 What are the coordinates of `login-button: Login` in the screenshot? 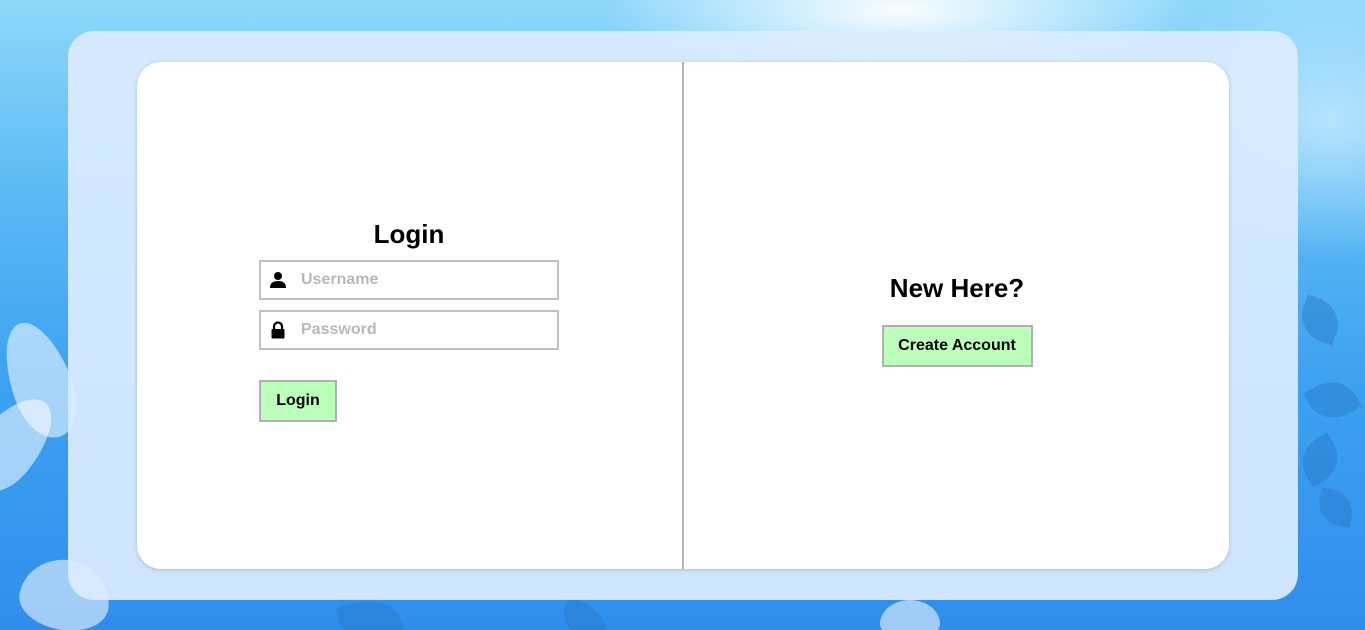 It's located at (298, 401).